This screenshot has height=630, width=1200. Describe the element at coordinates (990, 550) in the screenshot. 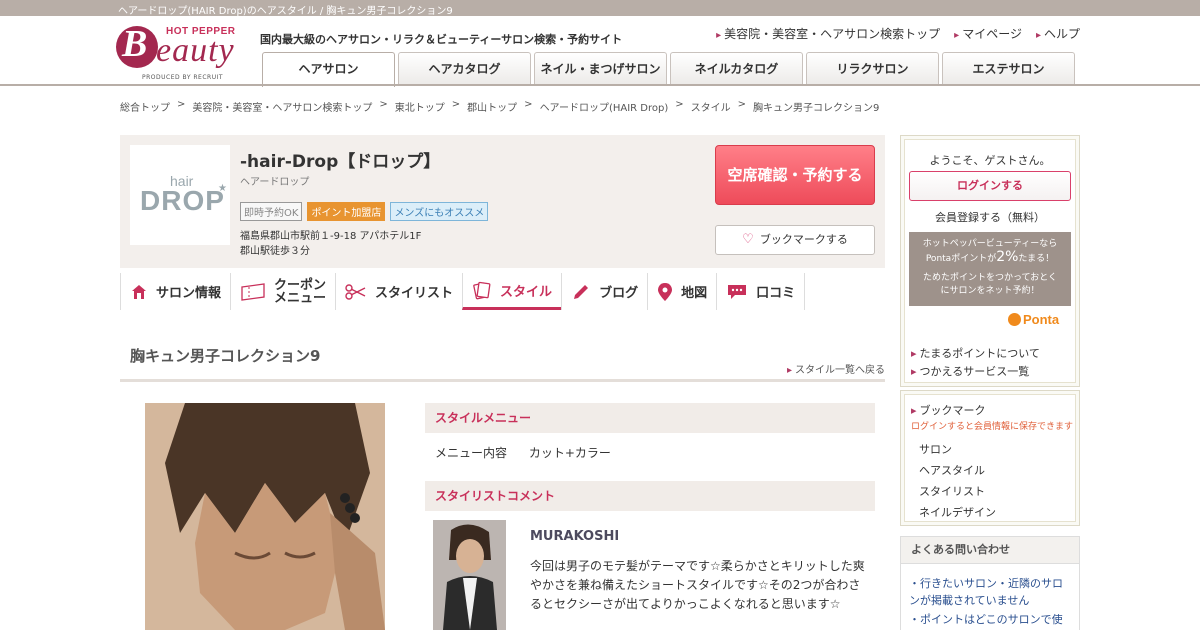

I see `faq-heading: よくある問い合わせ` at that location.